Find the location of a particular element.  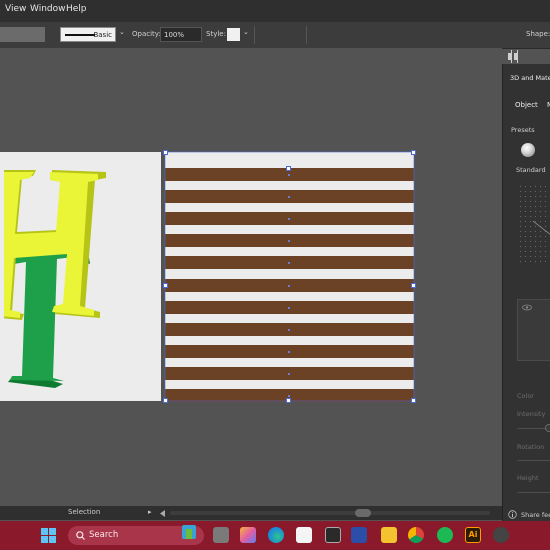

style-label: Style: is located at coordinates (216, 34).